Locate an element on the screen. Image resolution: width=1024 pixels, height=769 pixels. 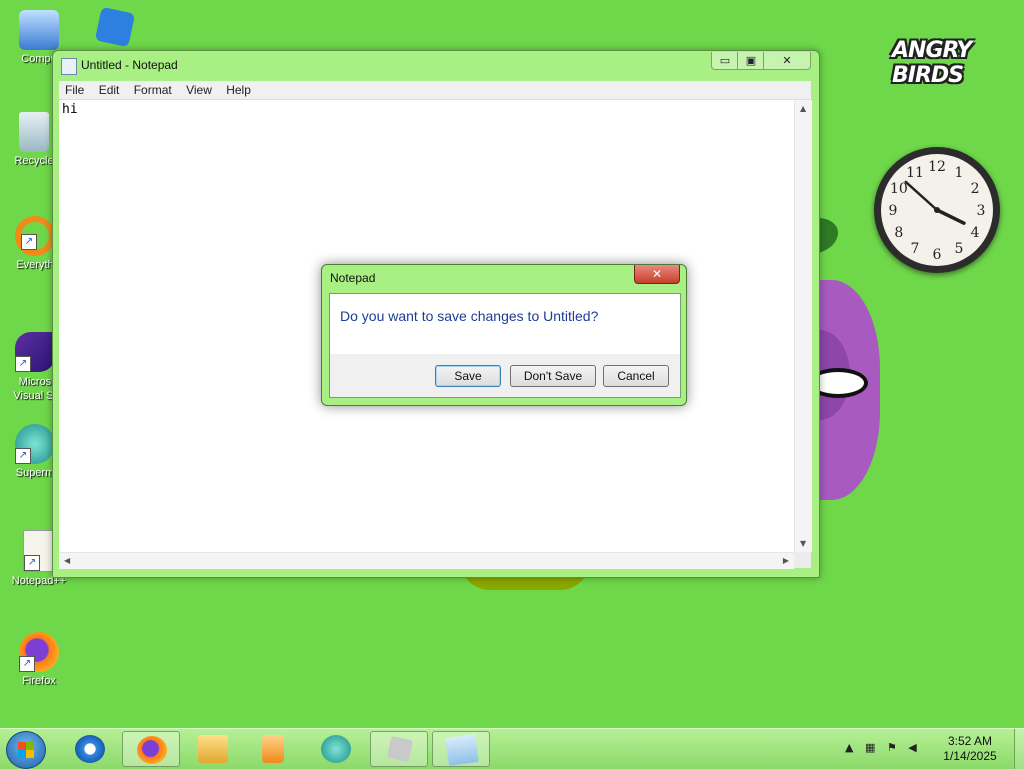
clock-numeral: 6 is located at coordinates (937, 255).